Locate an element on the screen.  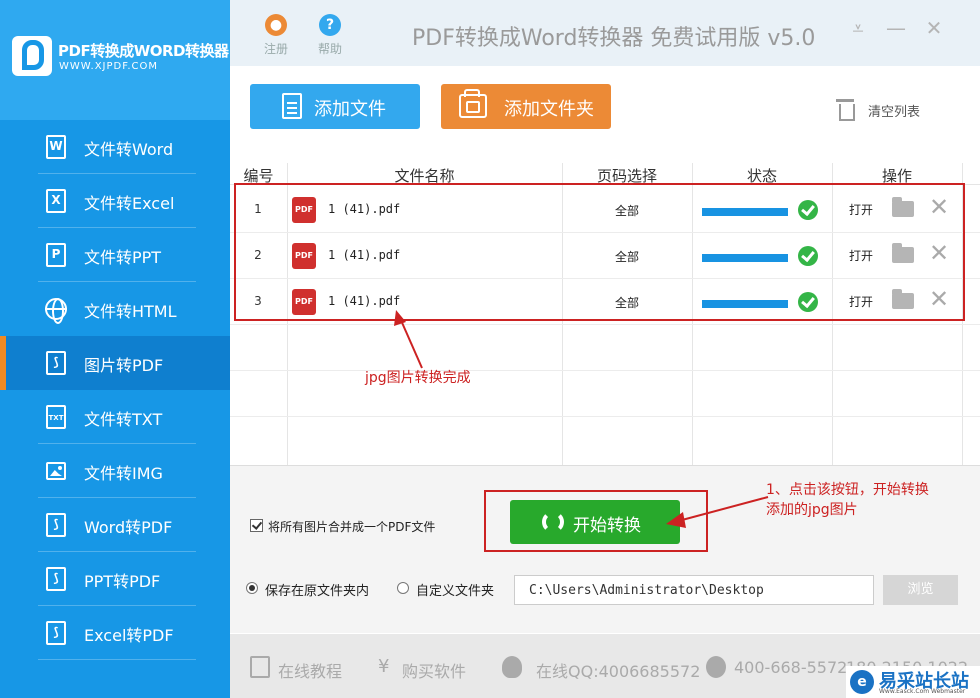
sidebar-item-img: 文件转IMG is located at coordinates (115, 471).